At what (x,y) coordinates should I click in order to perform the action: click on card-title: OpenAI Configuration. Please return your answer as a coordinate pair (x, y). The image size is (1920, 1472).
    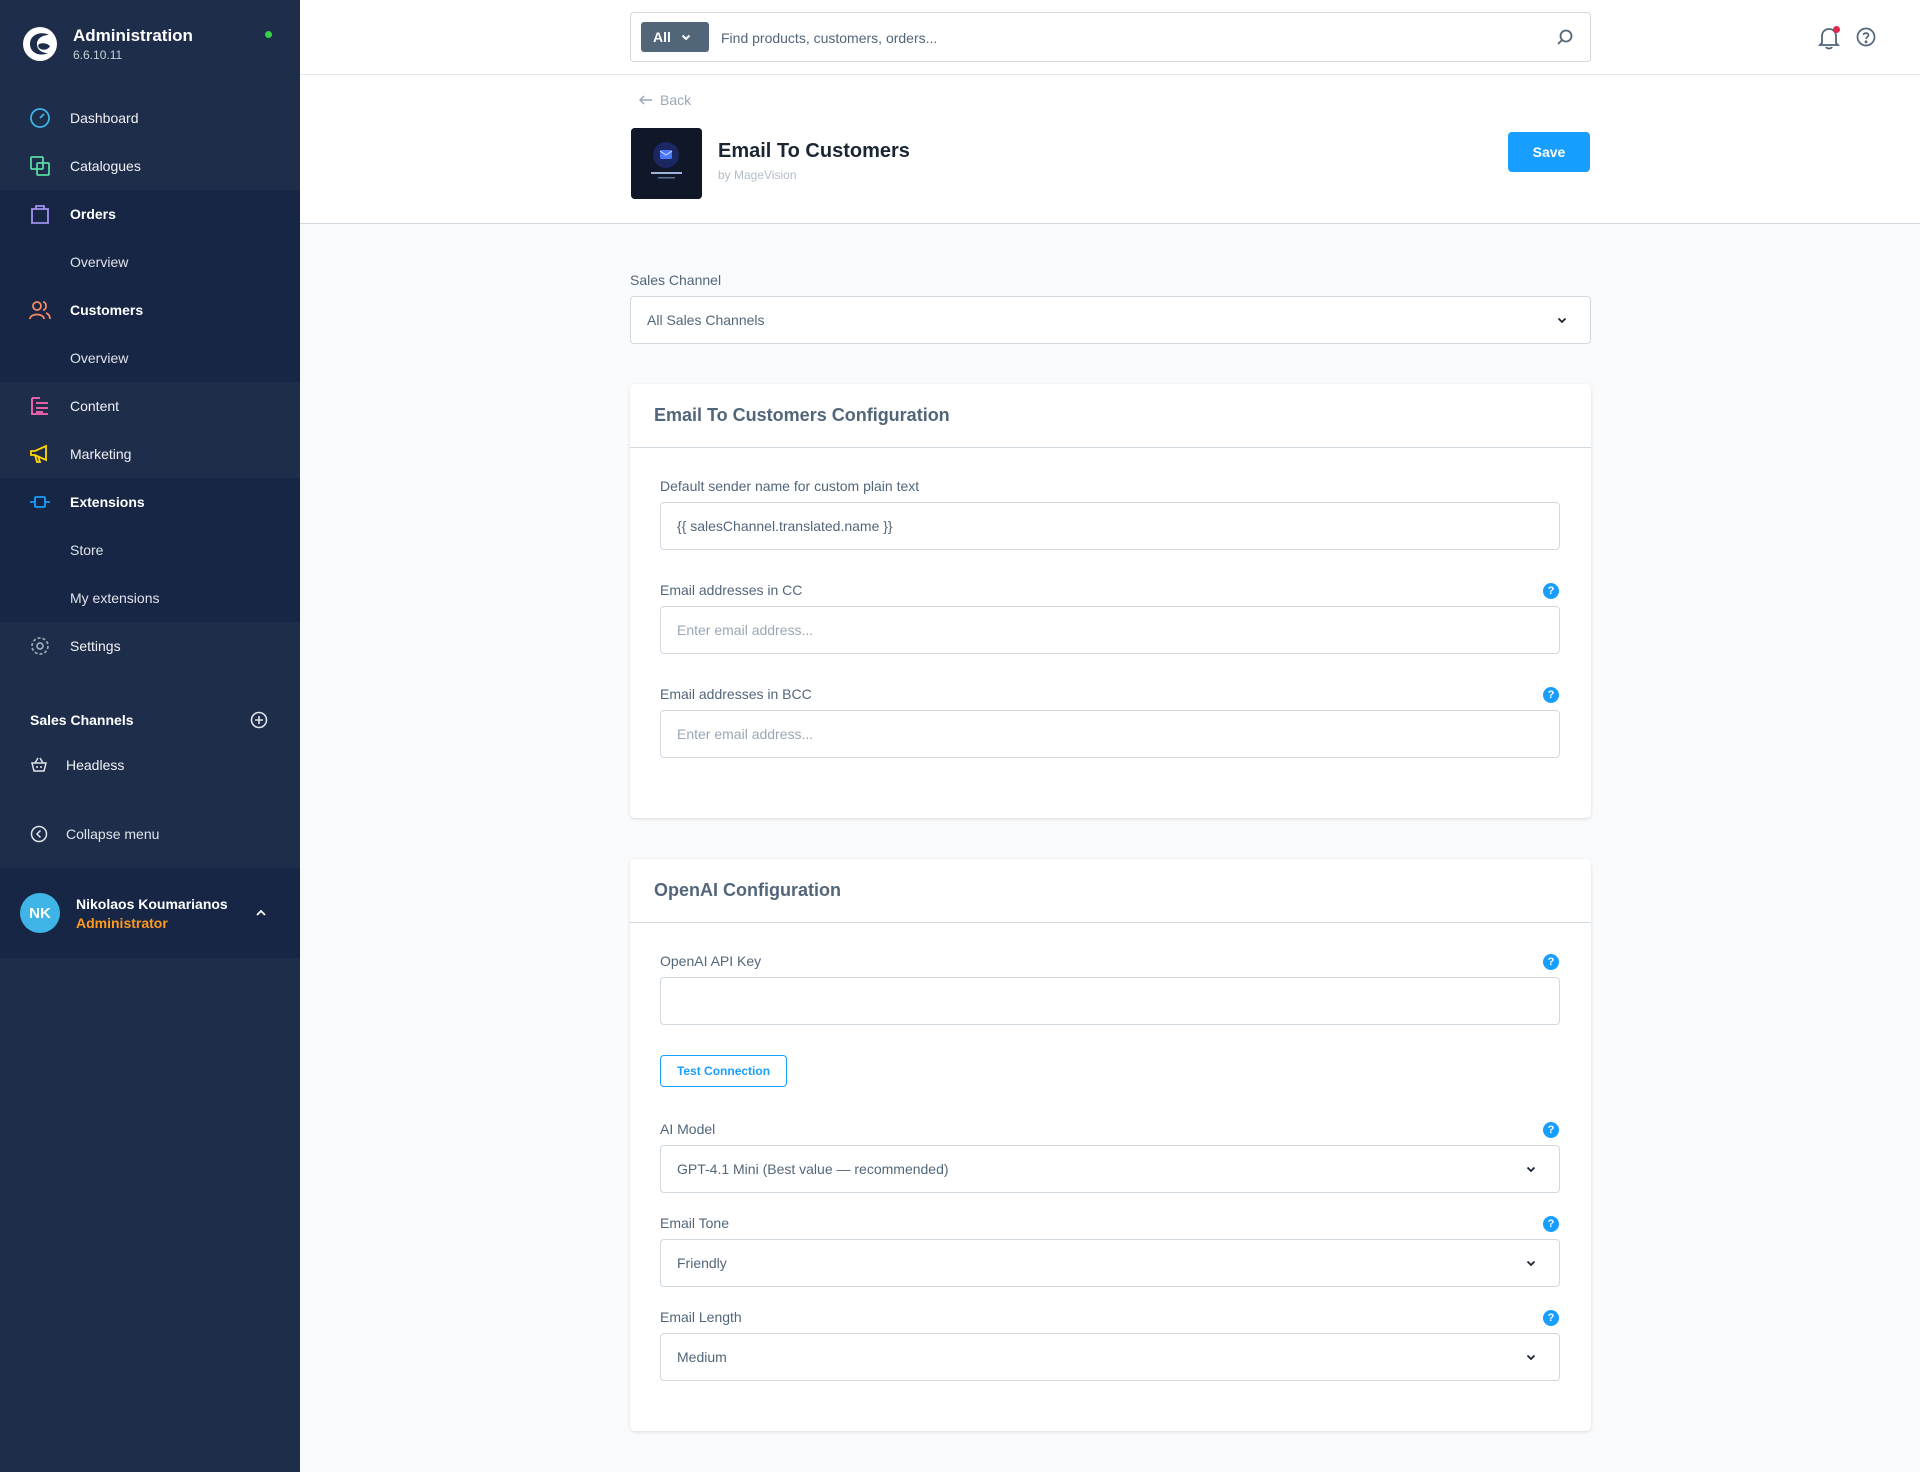
    Looking at the image, I should click on (1110, 891).